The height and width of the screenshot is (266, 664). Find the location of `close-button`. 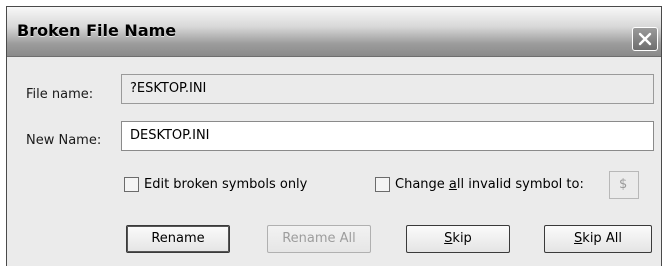

close-button is located at coordinates (645, 39).